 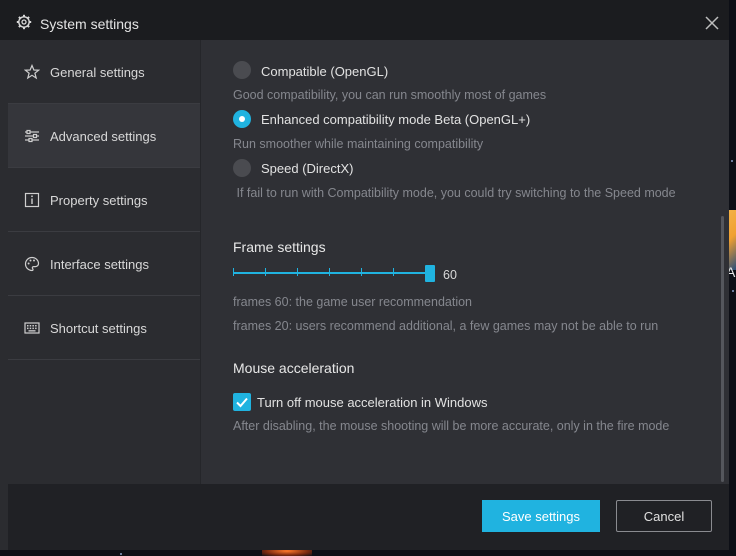 I want to click on checkmark-icon, so click(x=242, y=402).